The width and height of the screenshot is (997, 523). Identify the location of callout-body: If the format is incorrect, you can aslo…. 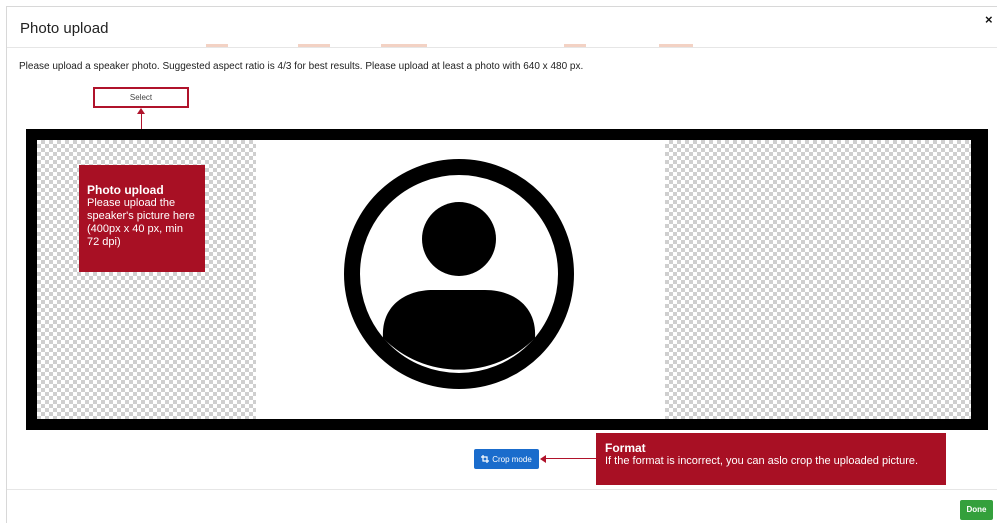
(762, 461).